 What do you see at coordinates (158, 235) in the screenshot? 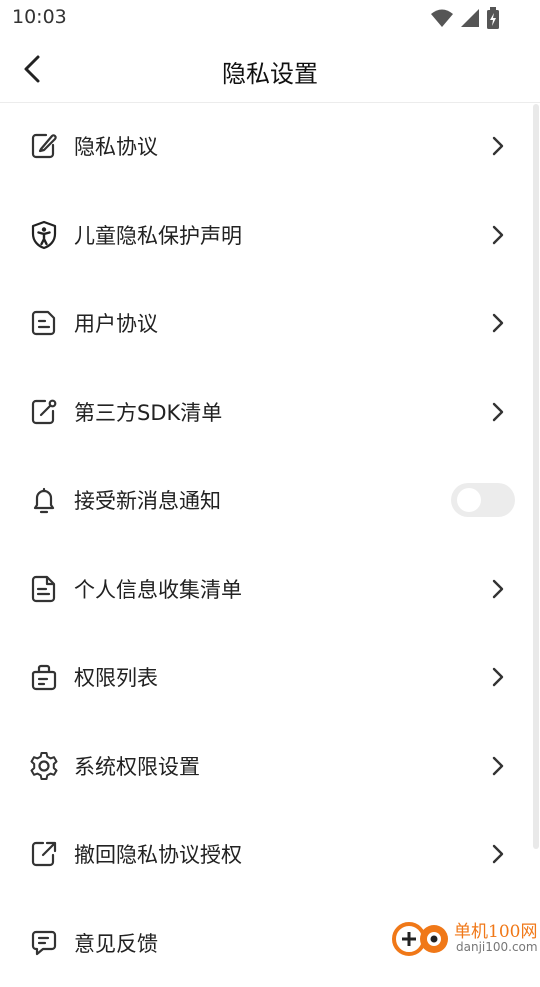
I see `row-label: 儿童隐私保护声明` at bounding box center [158, 235].